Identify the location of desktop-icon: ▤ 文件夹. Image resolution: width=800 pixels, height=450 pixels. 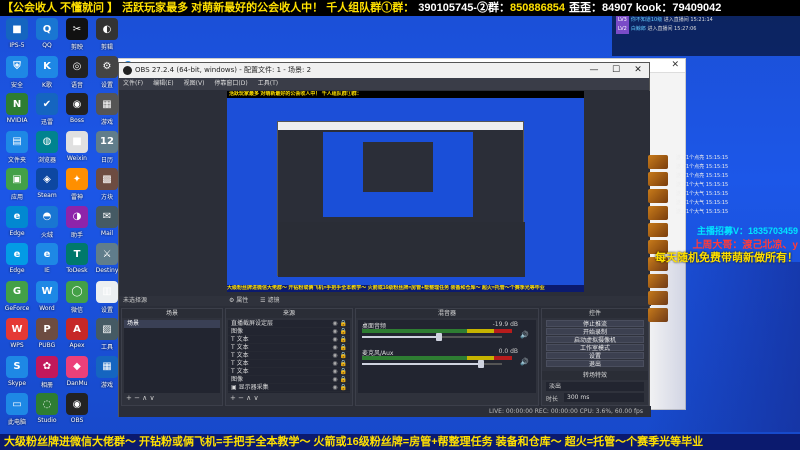
(17, 148).